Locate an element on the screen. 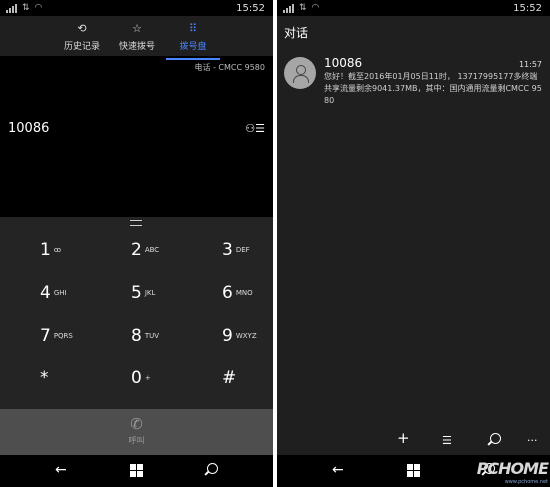 This screenshot has height=487, width=550. key-2: 2 ABC is located at coordinates (161, 253).